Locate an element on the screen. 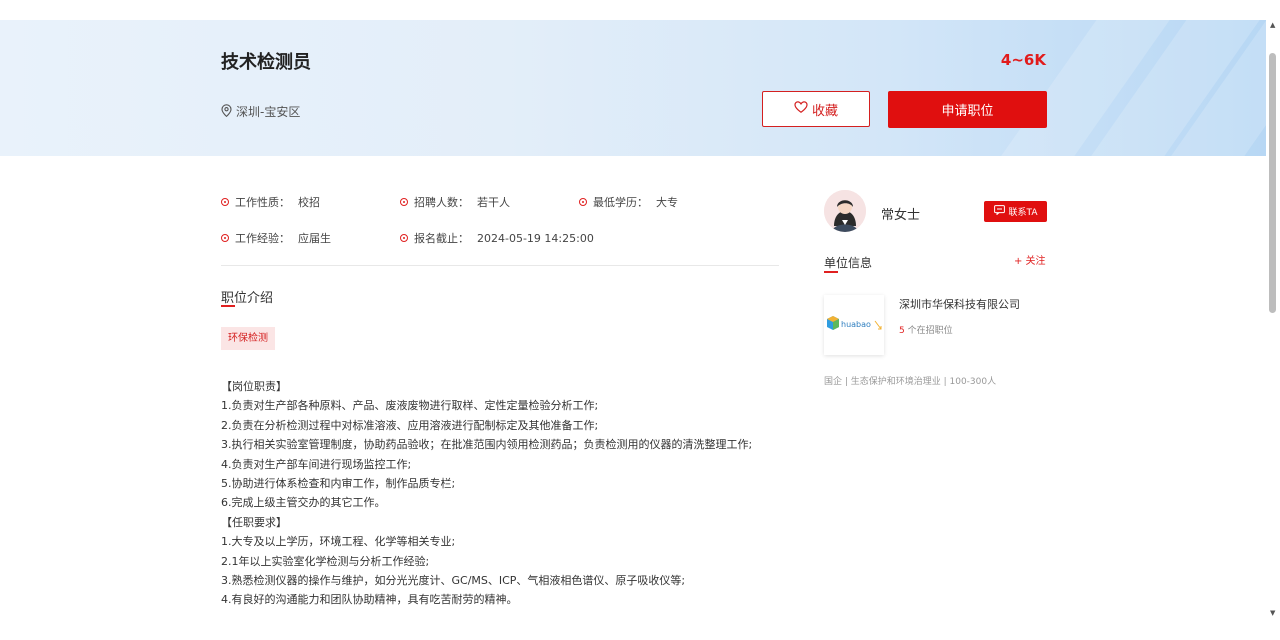 The height and width of the screenshot is (640, 1280). description-line: 2.负责在分析检测过程中对标准溶液、应用溶液进行配制标定及其他准备工作; is located at coordinates (410, 425).